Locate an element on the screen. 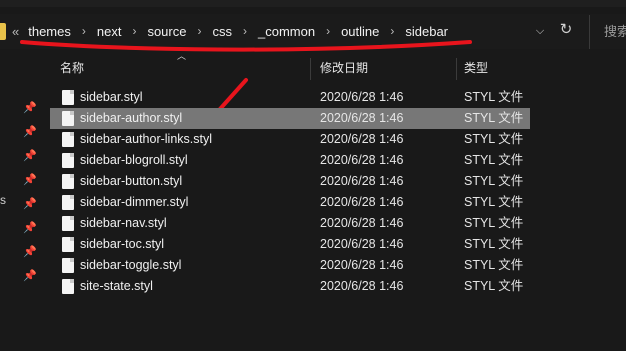  file-name: sidebar.styl is located at coordinates (111, 97).